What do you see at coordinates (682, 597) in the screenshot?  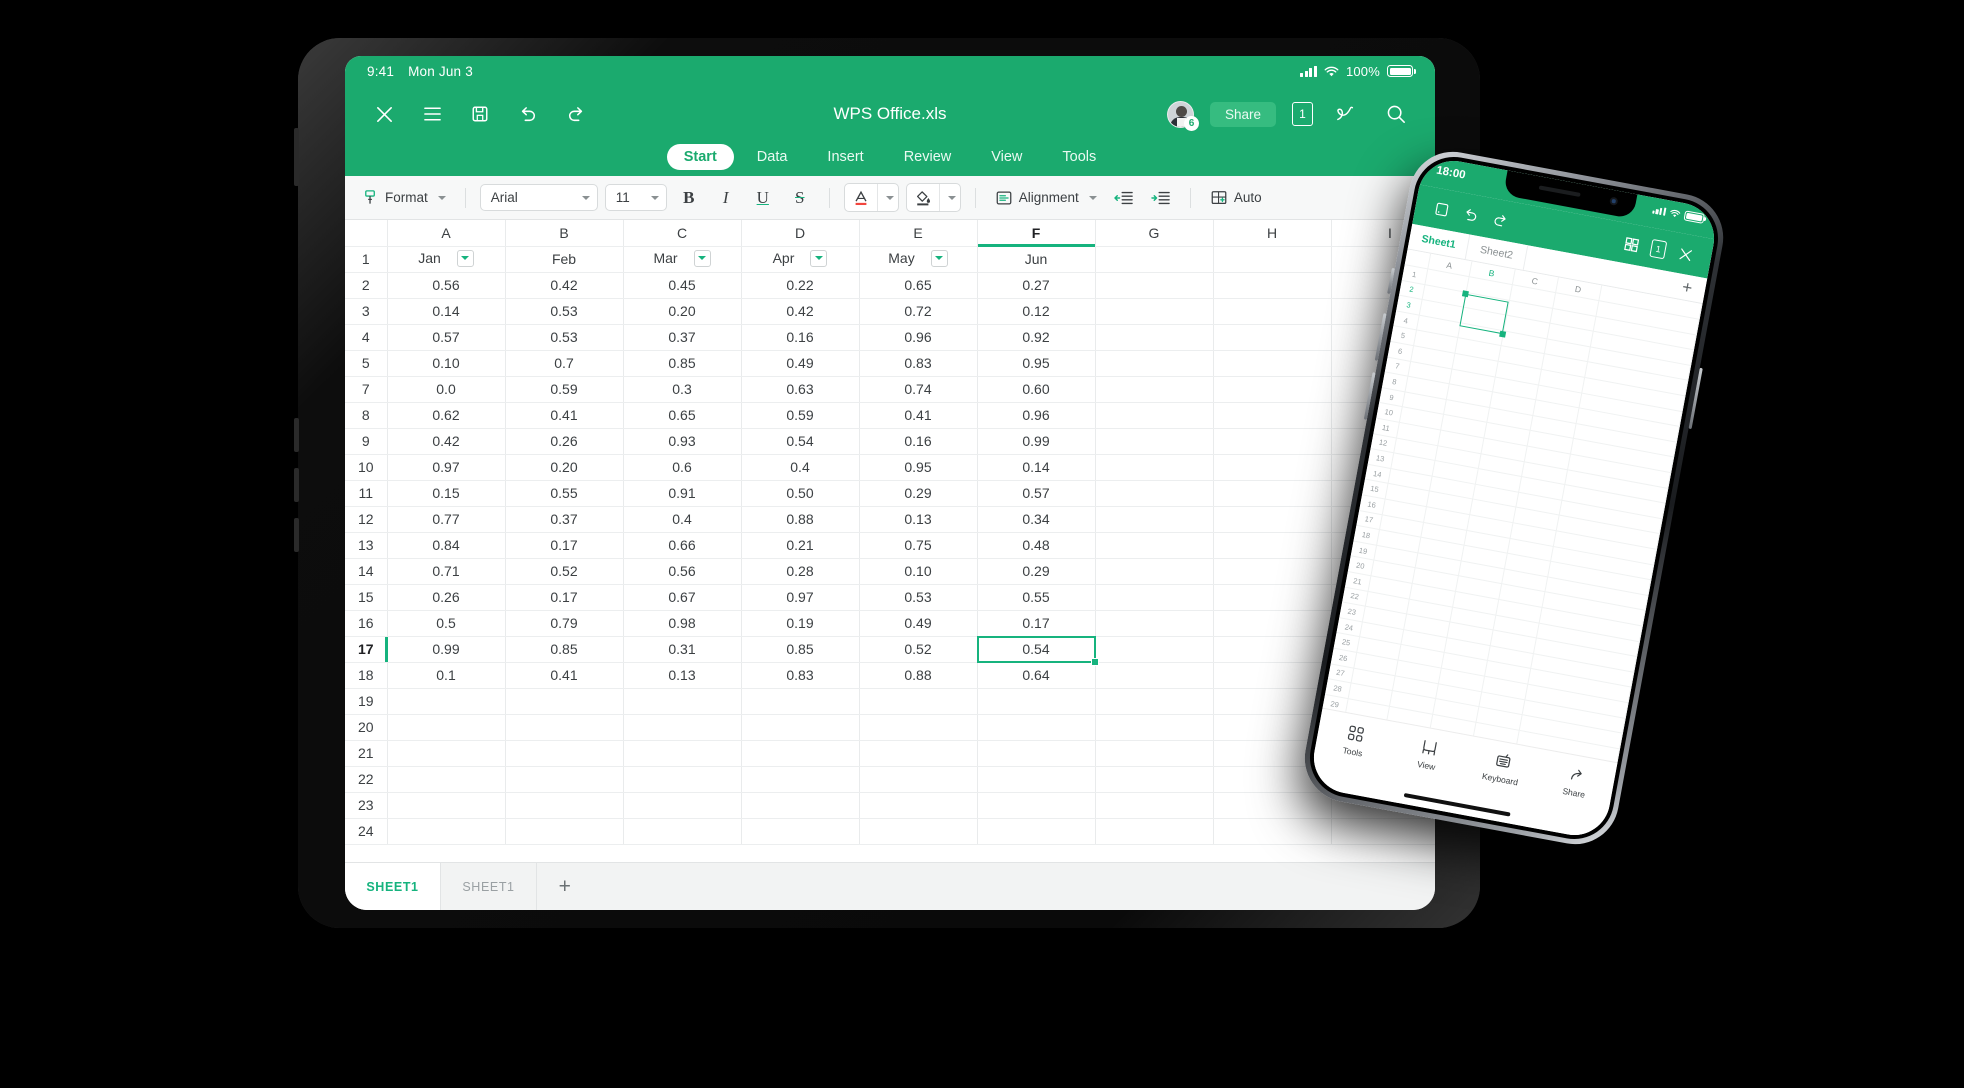 I see `cell: 0.67` at bounding box center [682, 597].